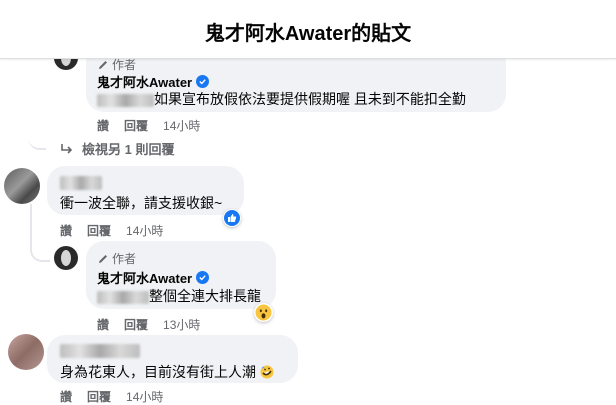 The height and width of the screenshot is (405, 616). What do you see at coordinates (263, 312) in the screenshot?
I see `wow-reaction-icon` at bounding box center [263, 312].